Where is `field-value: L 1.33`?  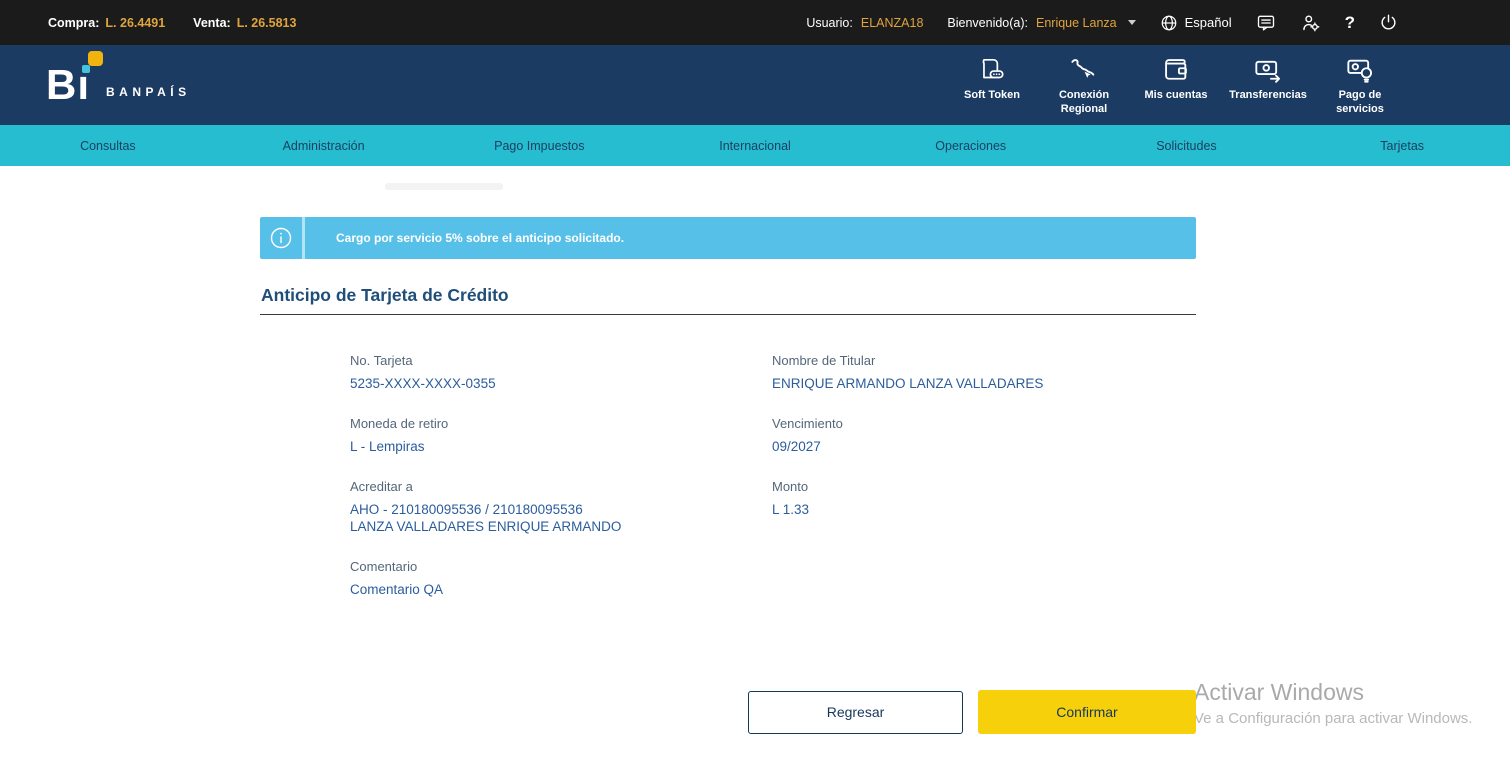 field-value: L 1.33 is located at coordinates (791, 509).